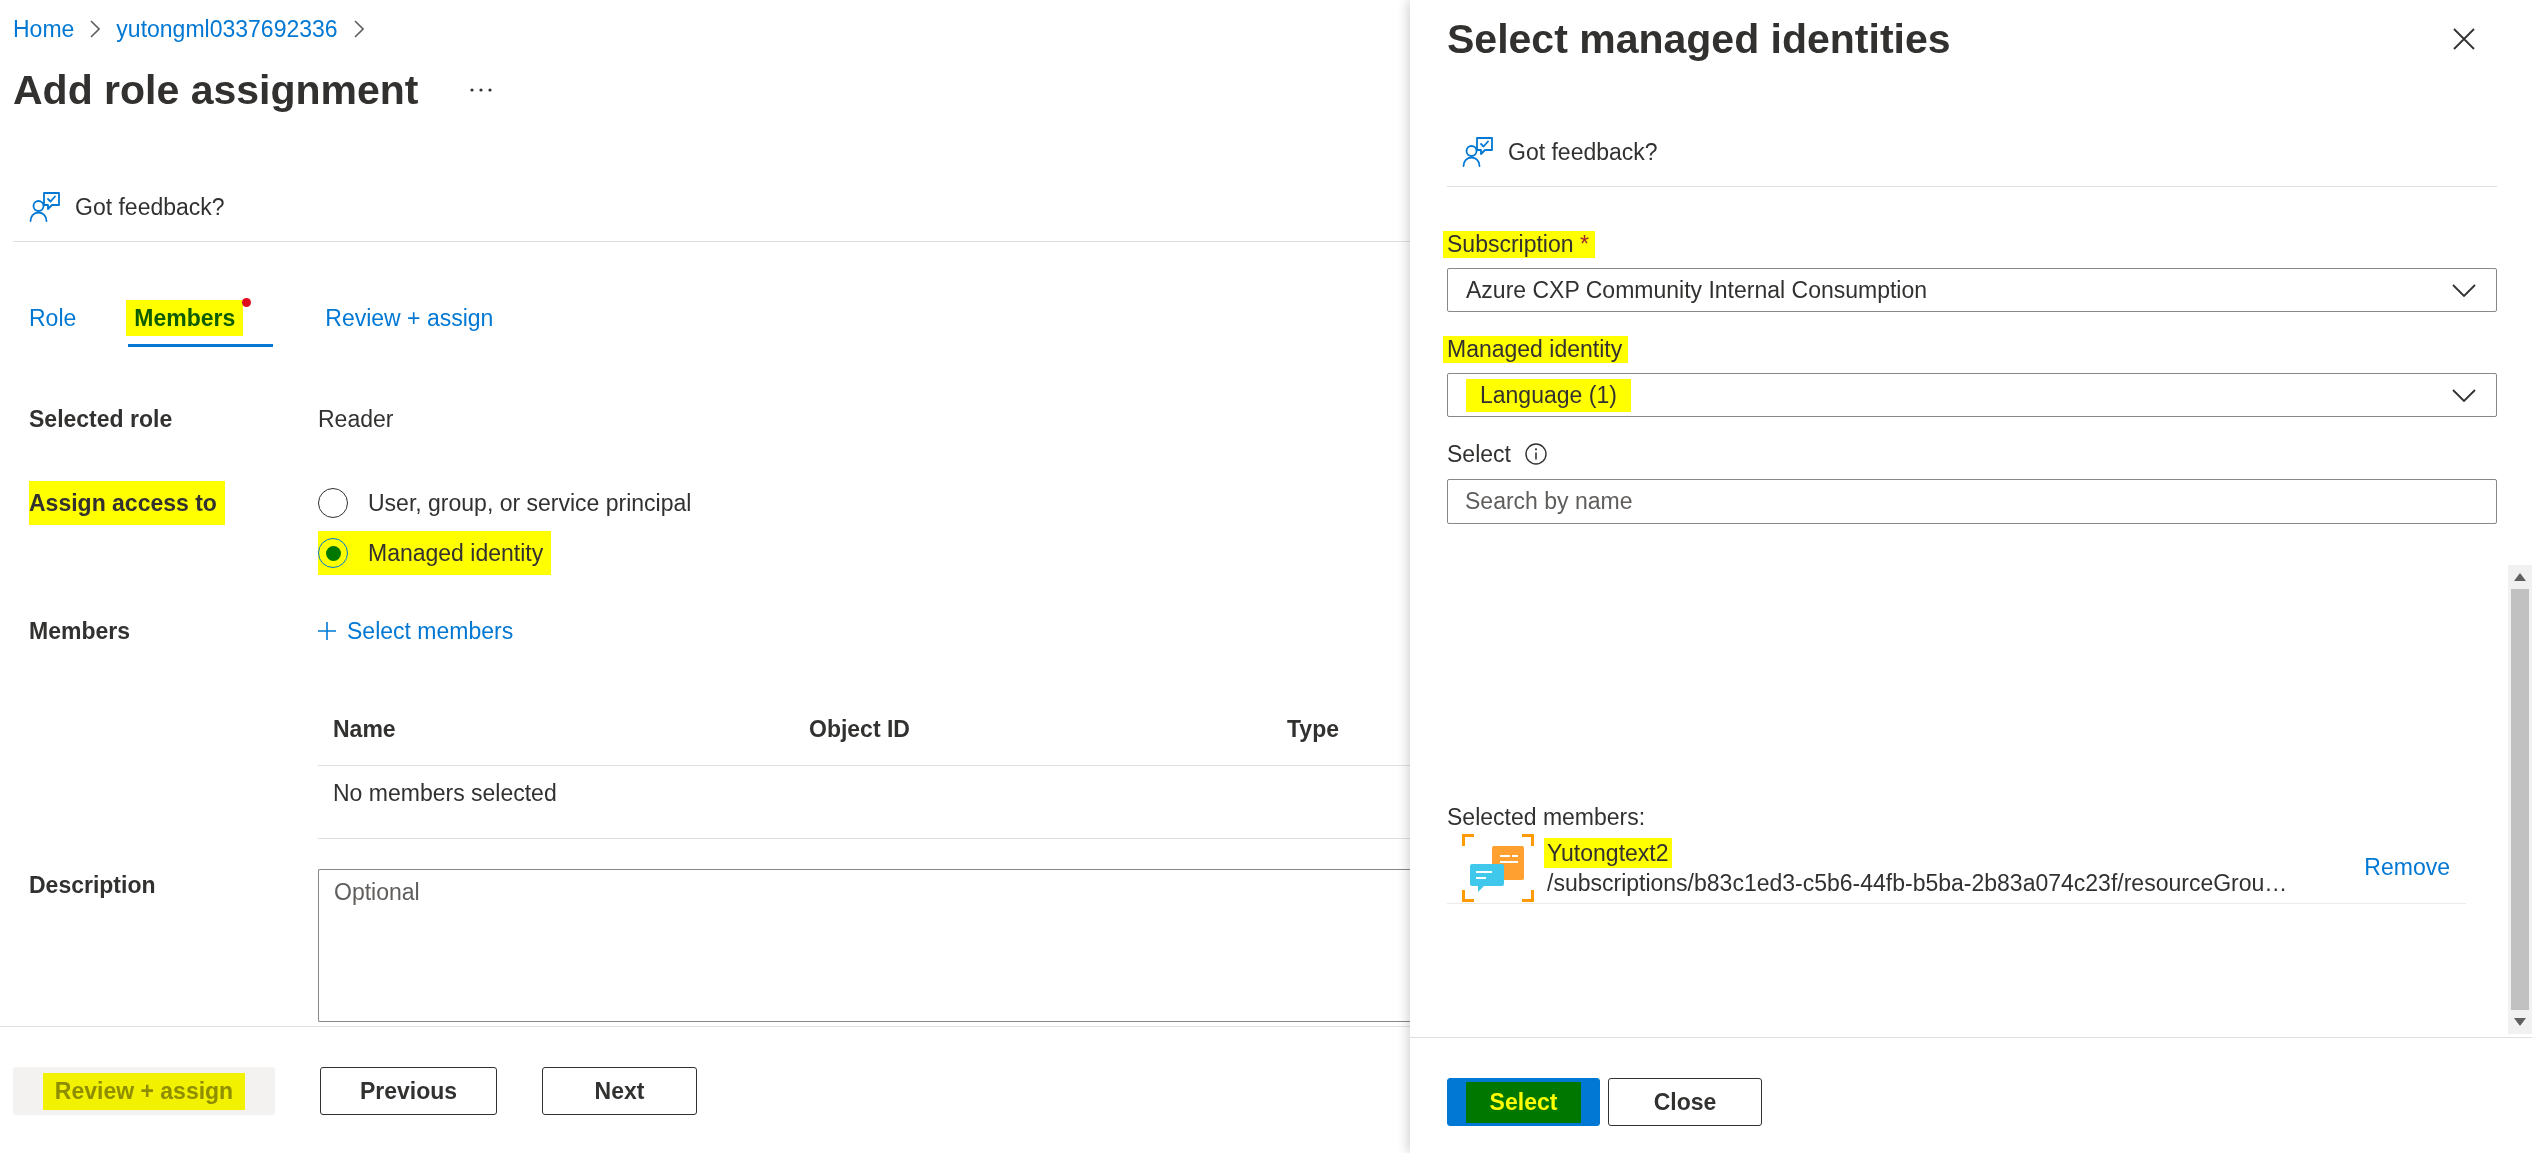 This screenshot has width=2532, height=1153. I want to click on remove-link: Remove, so click(2407, 867).